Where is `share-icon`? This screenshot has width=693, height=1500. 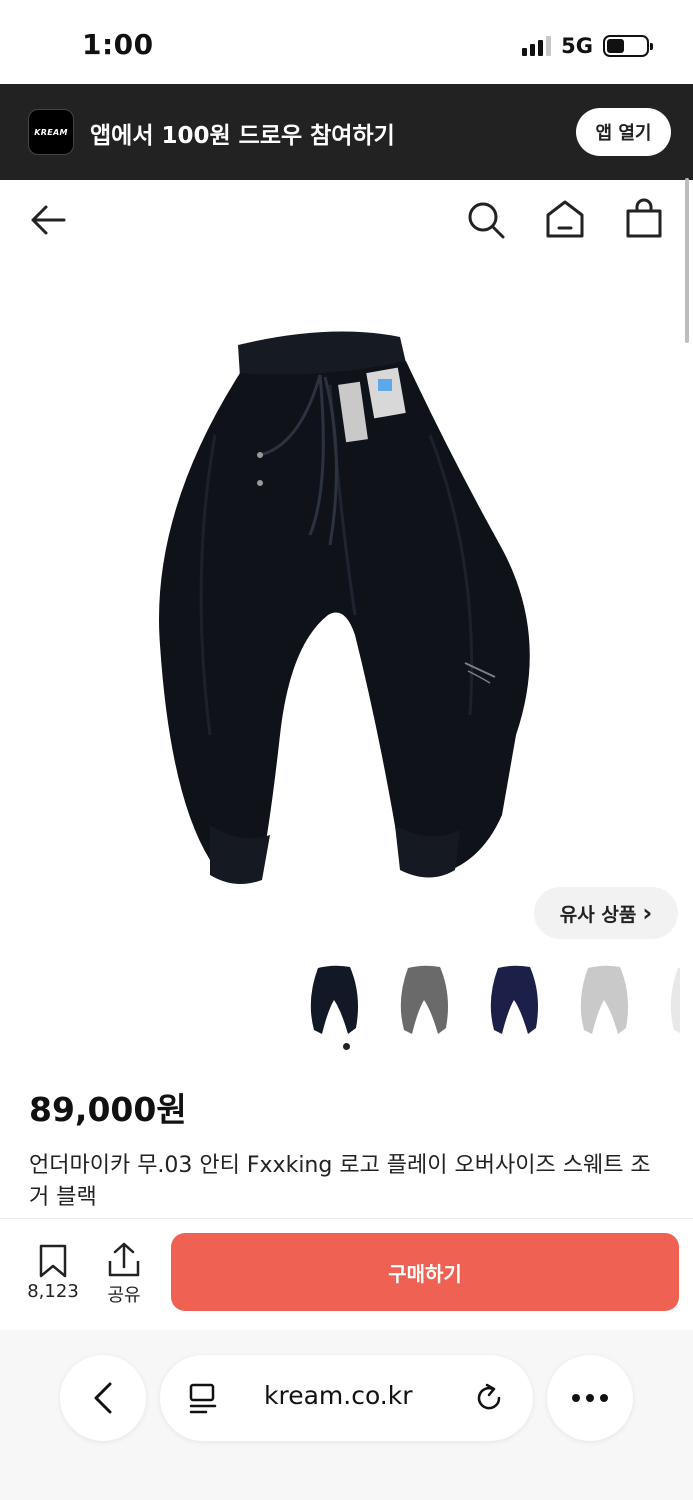
share-icon is located at coordinates (124, 1259).